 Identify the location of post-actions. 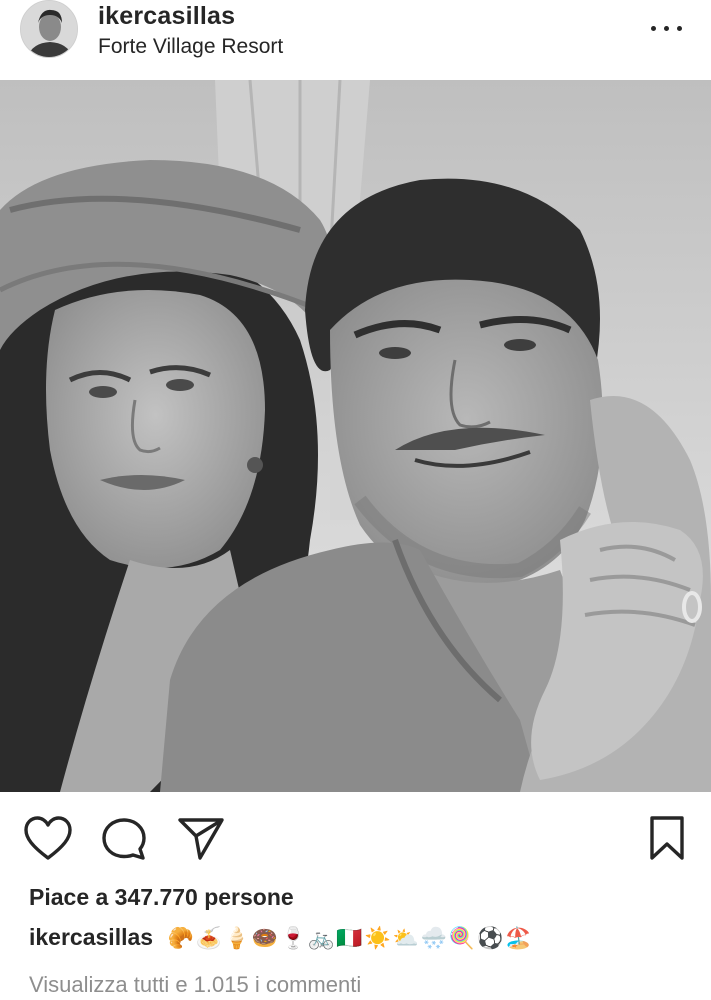
(355, 840).